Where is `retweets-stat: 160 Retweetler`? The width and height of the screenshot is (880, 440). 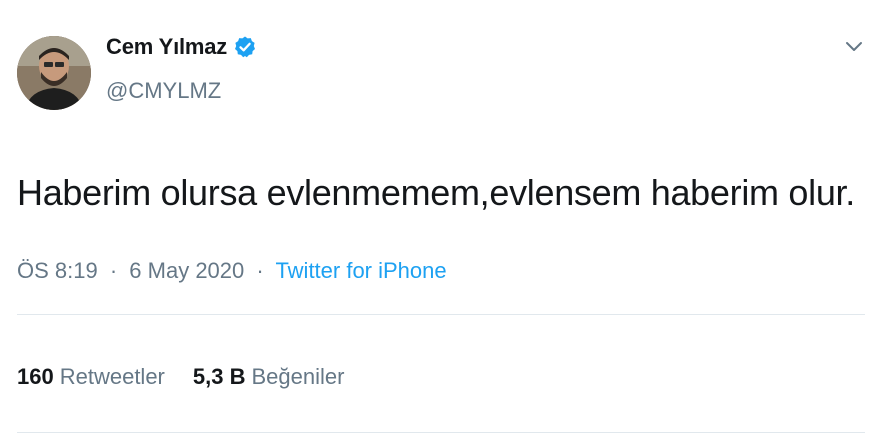
retweets-stat: 160 Retweetler is located at coordinates (91, 377).